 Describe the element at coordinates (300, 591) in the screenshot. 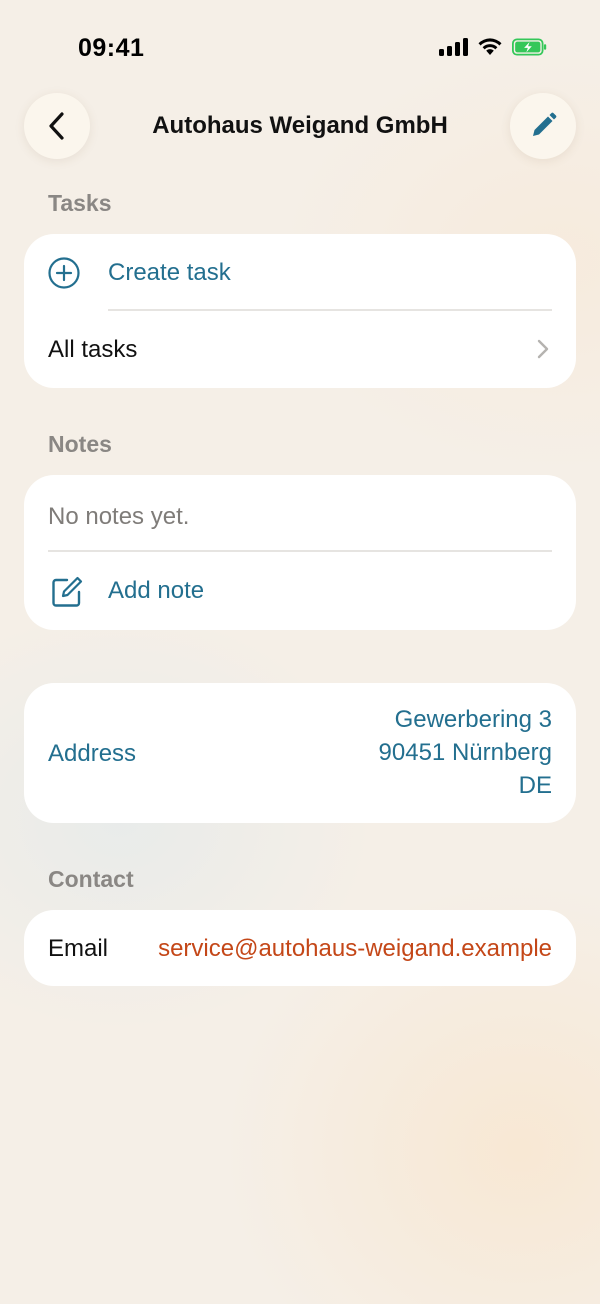

I see `add-note-row: Add note` at that location.